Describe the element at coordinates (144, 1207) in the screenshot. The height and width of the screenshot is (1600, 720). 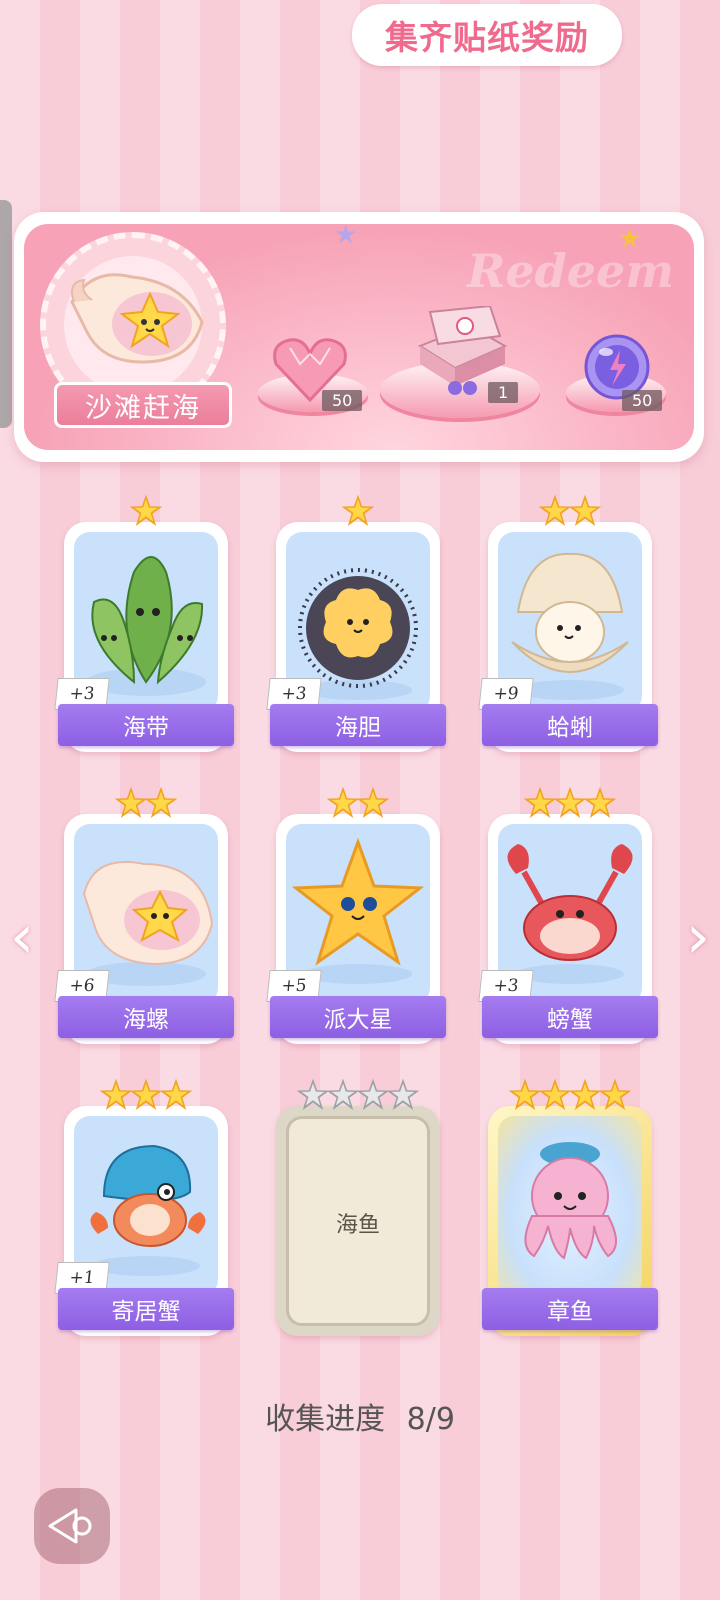
I see `sticker-card-hermit-crab: +1 寄居蟹` at that location.